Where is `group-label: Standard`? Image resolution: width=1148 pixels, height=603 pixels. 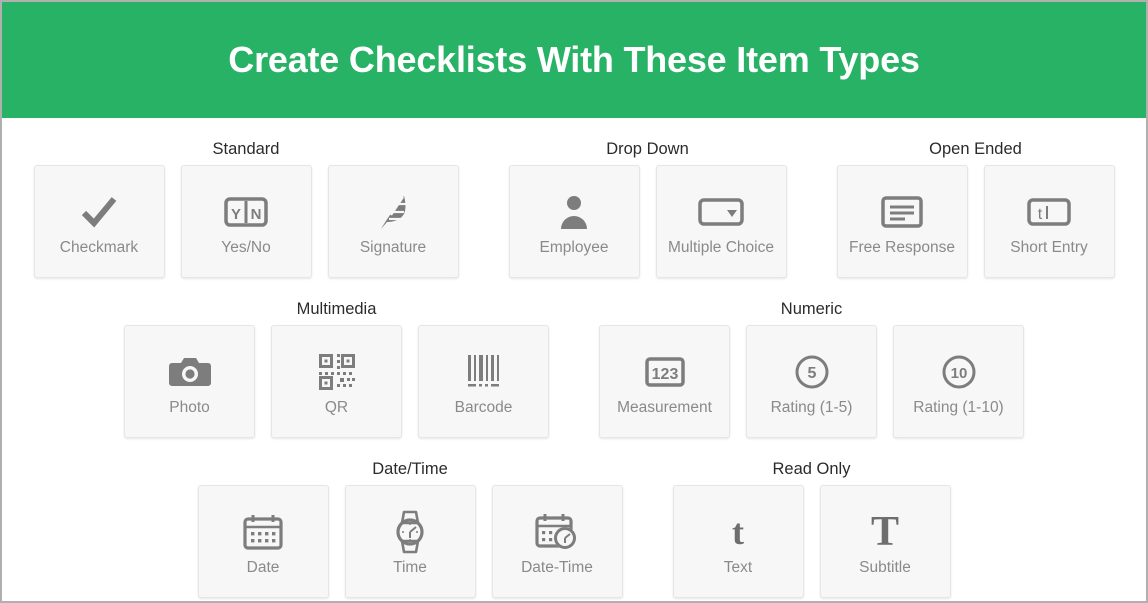 group-label: Standard is located at coordinates (246, 149).